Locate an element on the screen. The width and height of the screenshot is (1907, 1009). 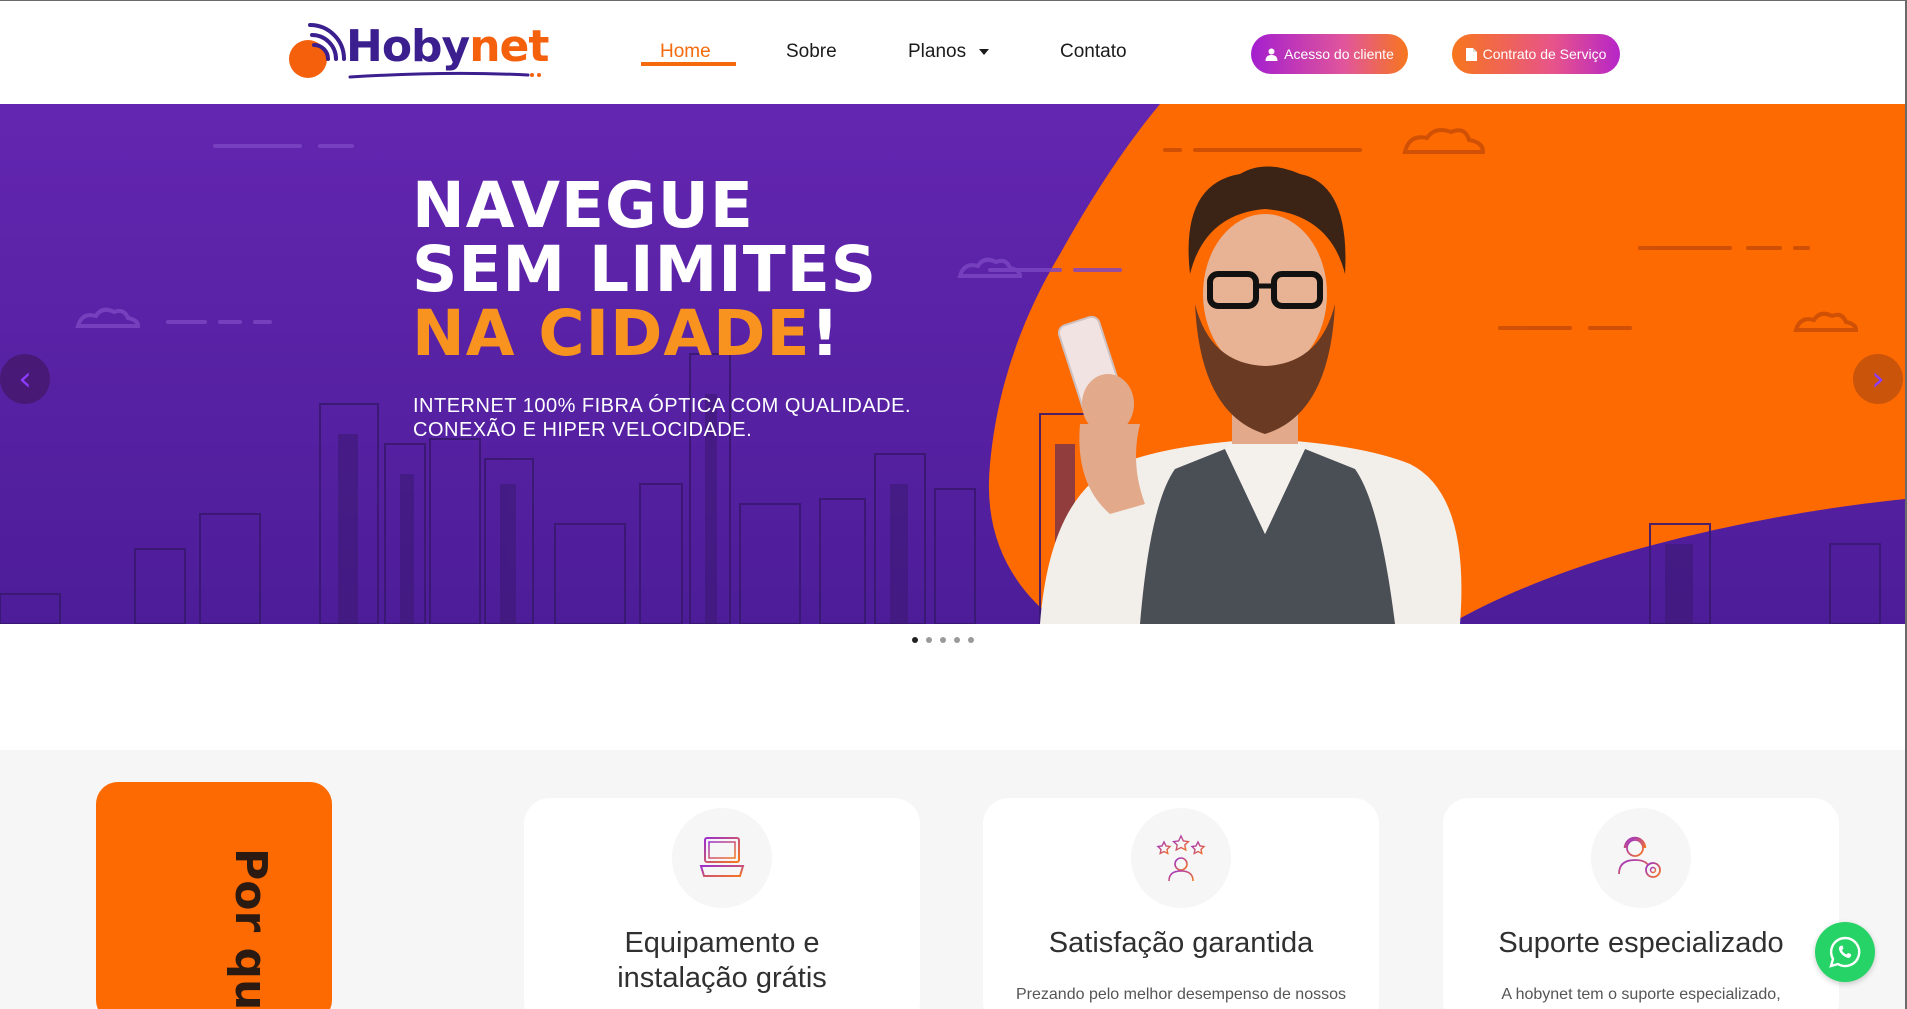
hobynet-logo: Hobynet is located at coordinates (418, 52).